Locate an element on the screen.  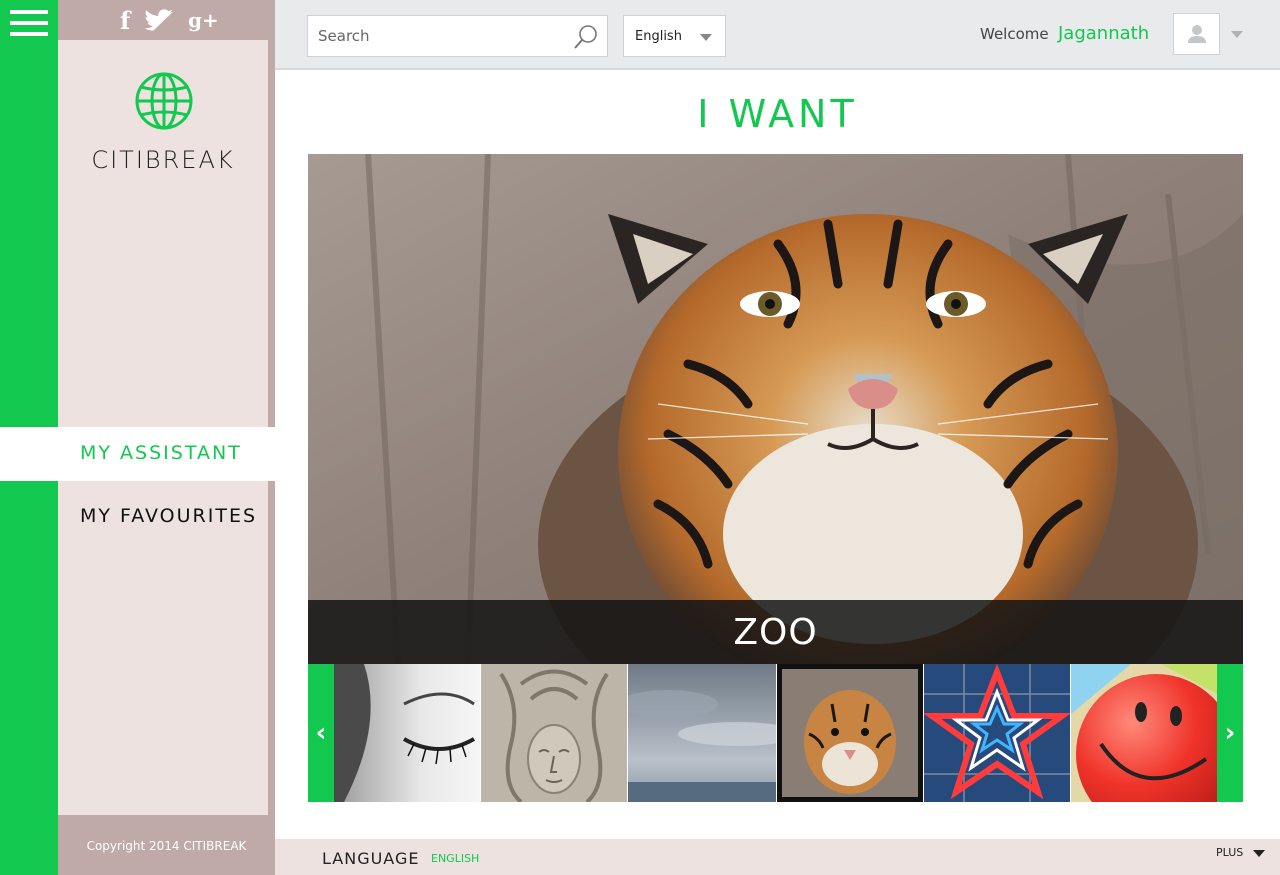
chevron-down-icon is located at coordinates (706, 37).